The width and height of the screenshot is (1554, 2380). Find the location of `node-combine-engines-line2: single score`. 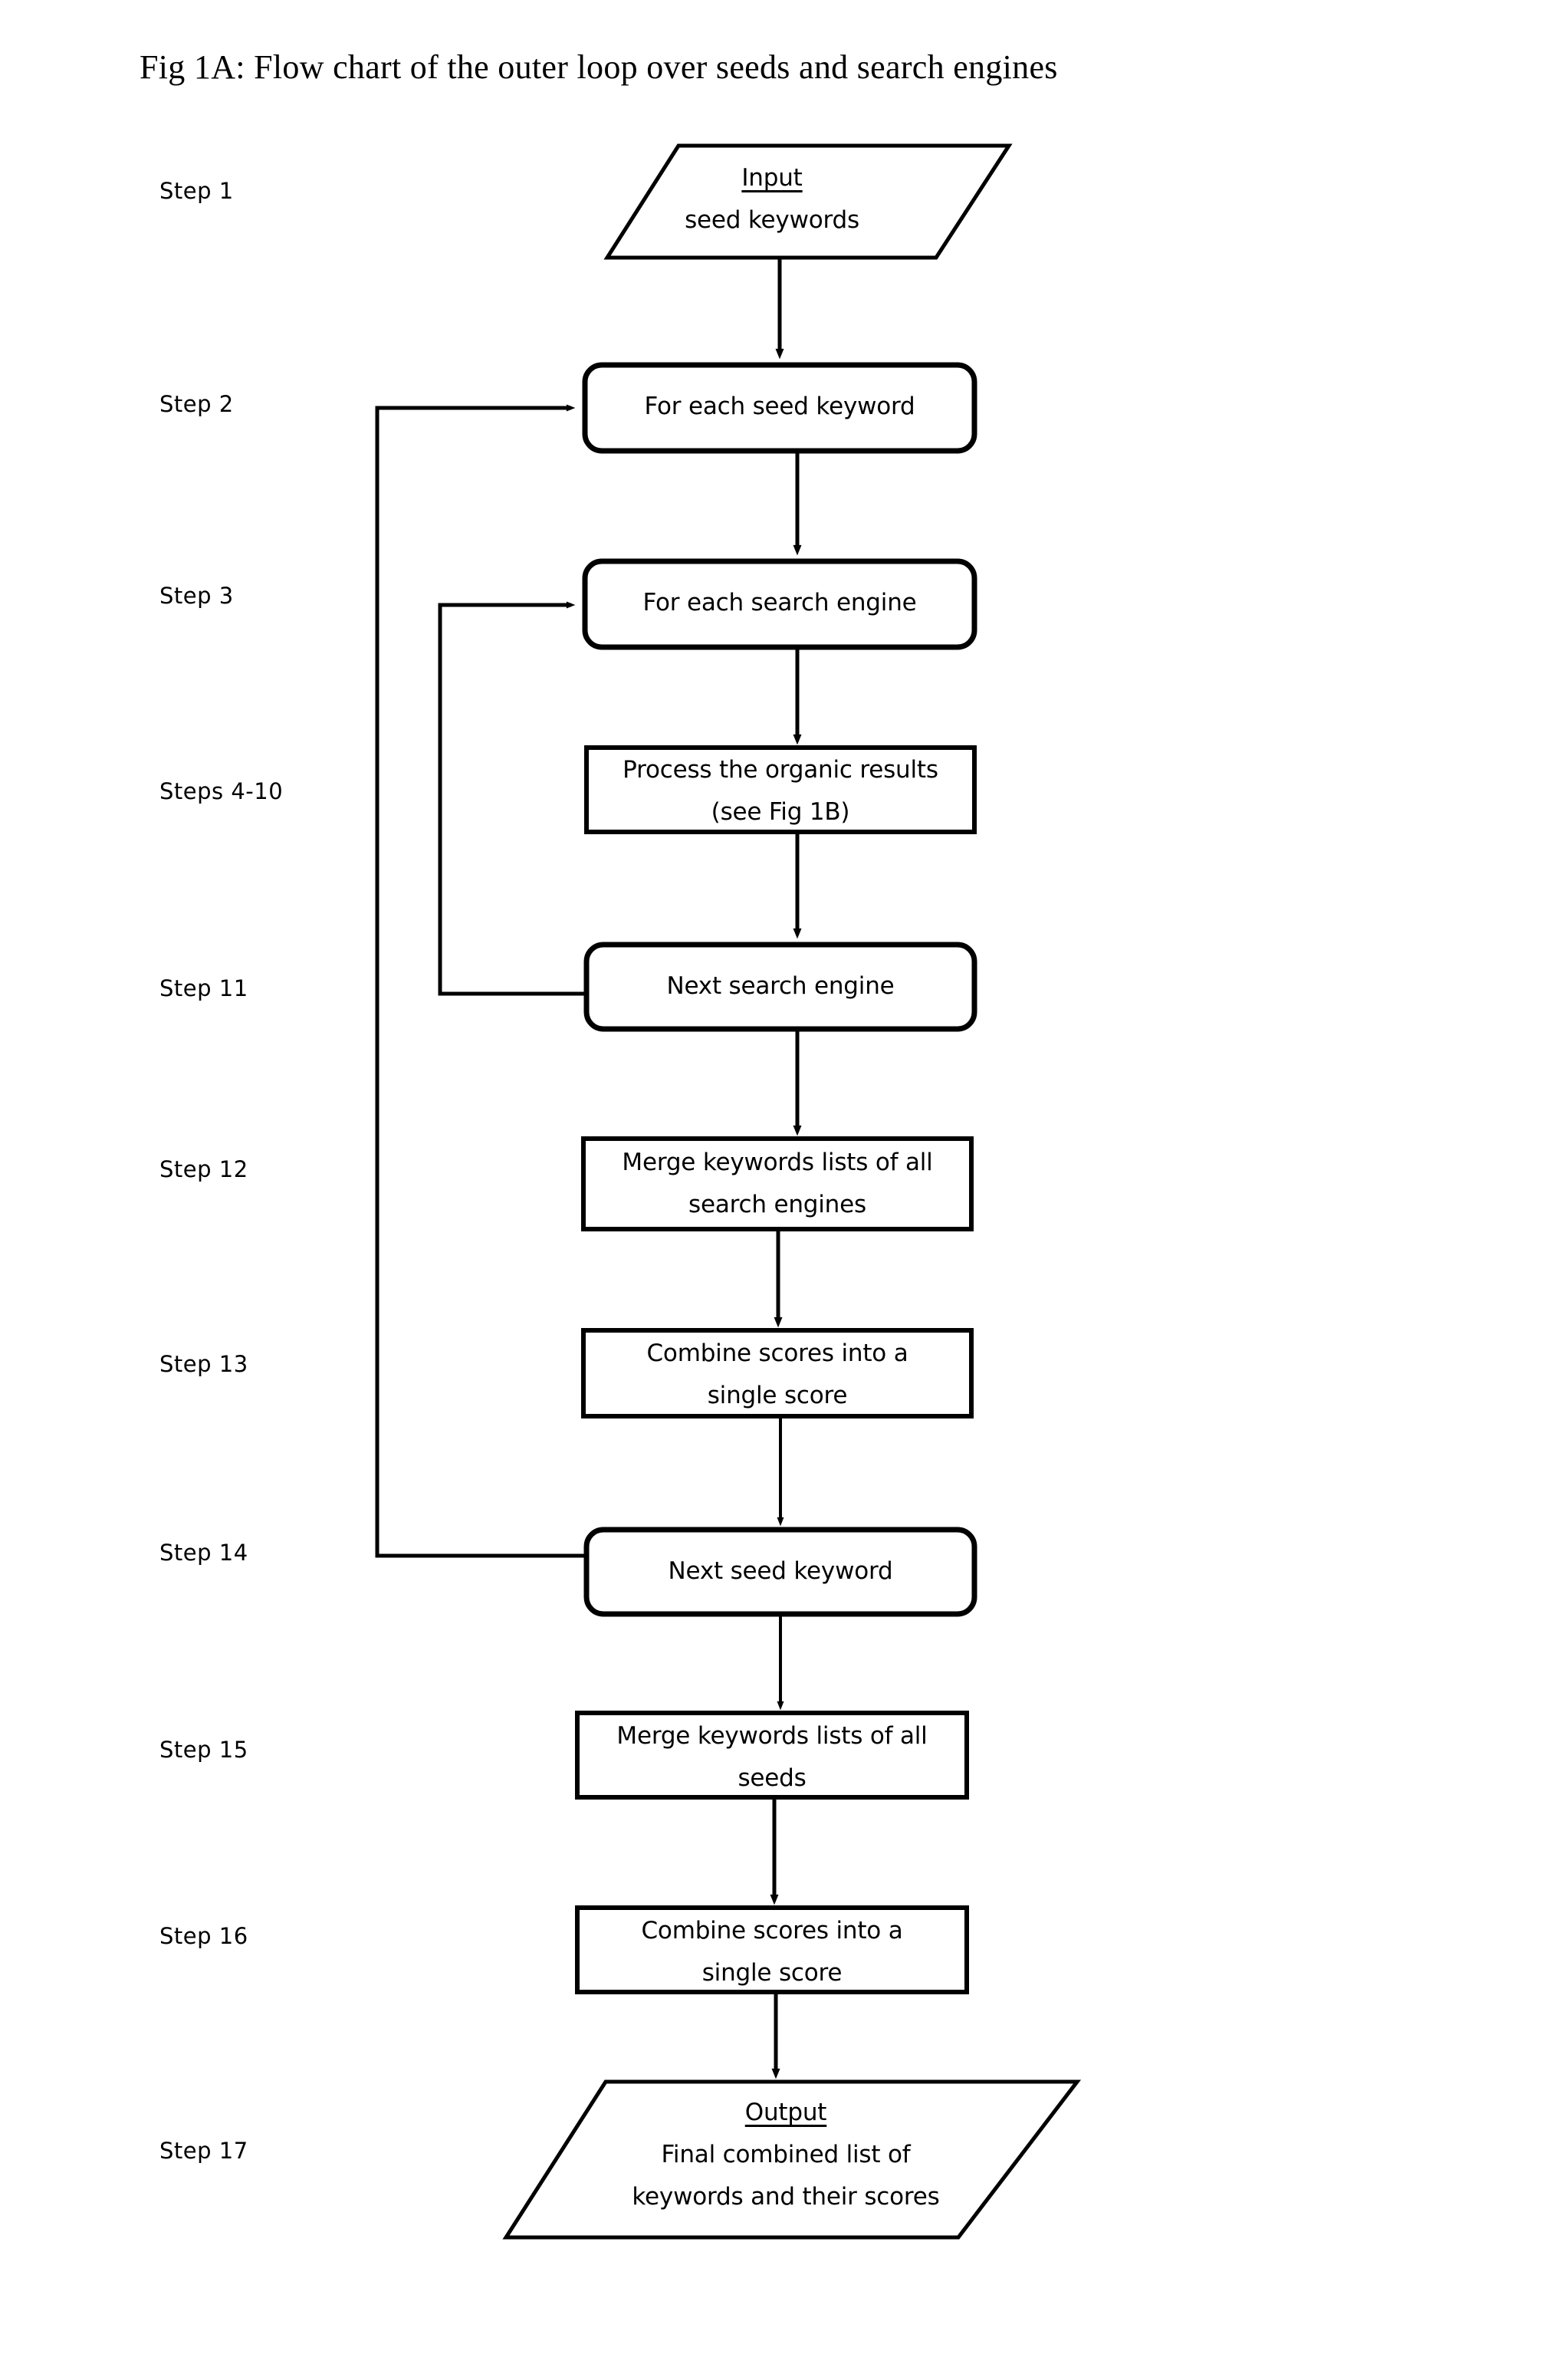

node-combine-engines-line2: single score is located at coordinates (778, 1396).